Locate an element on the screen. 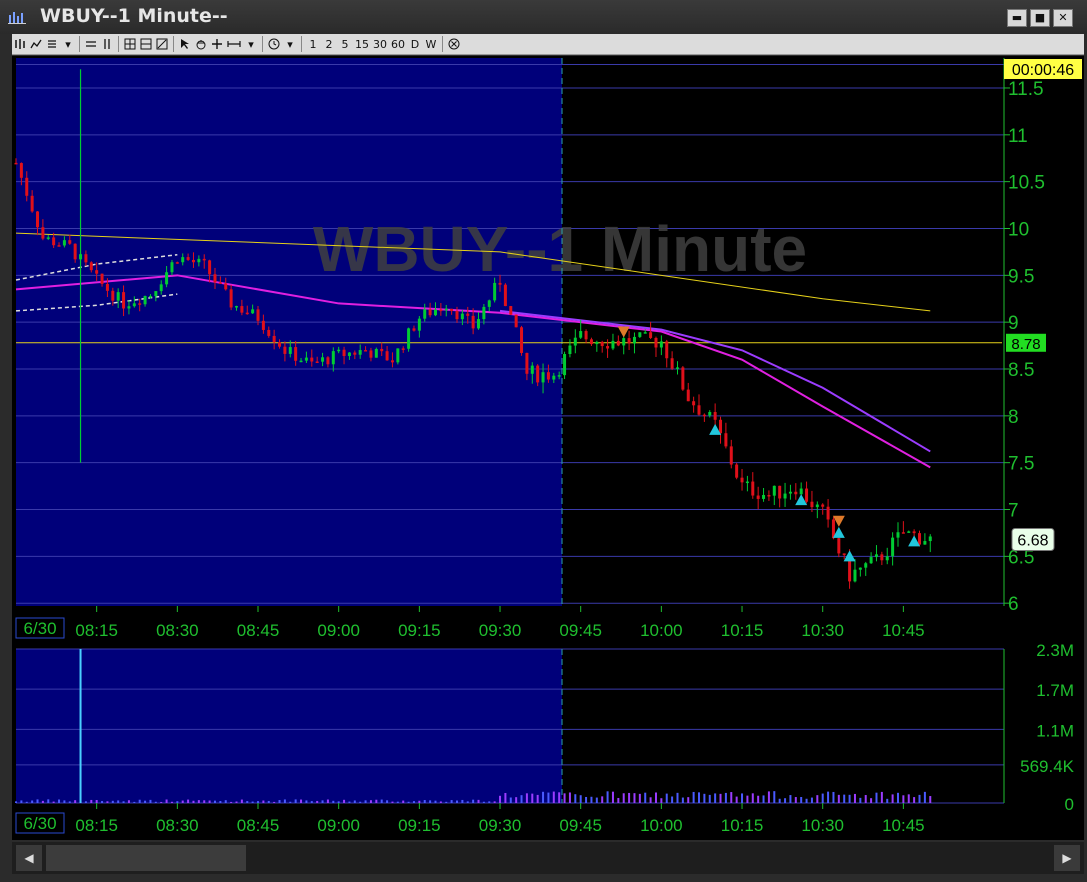 This screenshot has height=882, width=1087. timeframe-button-D: D is located at coordinates (415, 44).